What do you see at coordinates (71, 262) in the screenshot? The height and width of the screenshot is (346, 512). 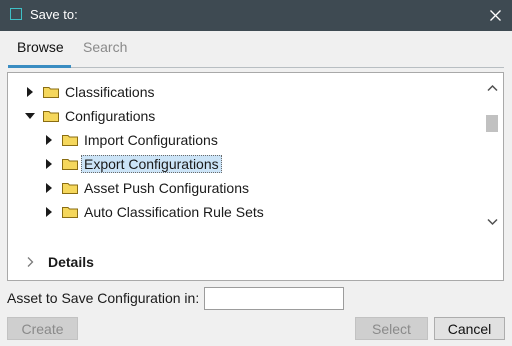 I see `details-label: Details` at bounding box center [71, 262].